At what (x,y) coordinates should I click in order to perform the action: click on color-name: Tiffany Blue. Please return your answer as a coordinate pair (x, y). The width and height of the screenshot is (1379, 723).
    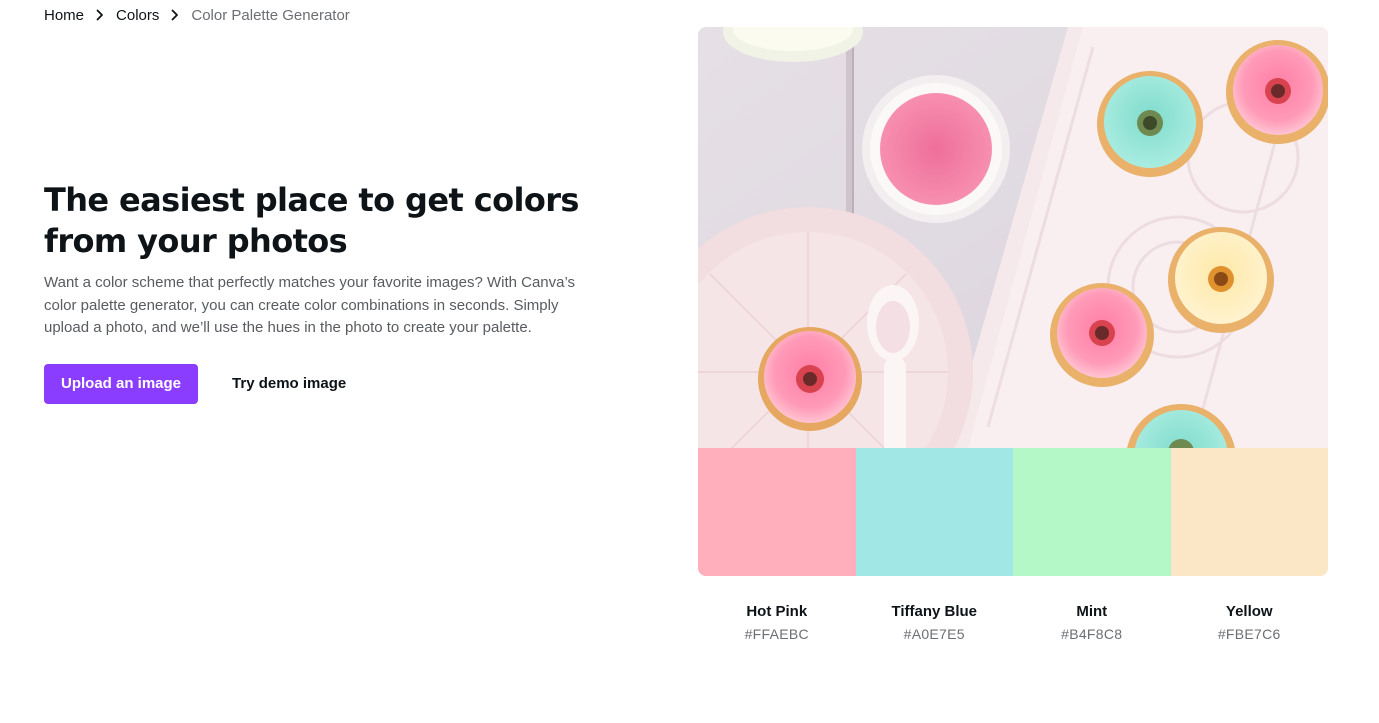
    Looking at the image, I should click on (934, 611).